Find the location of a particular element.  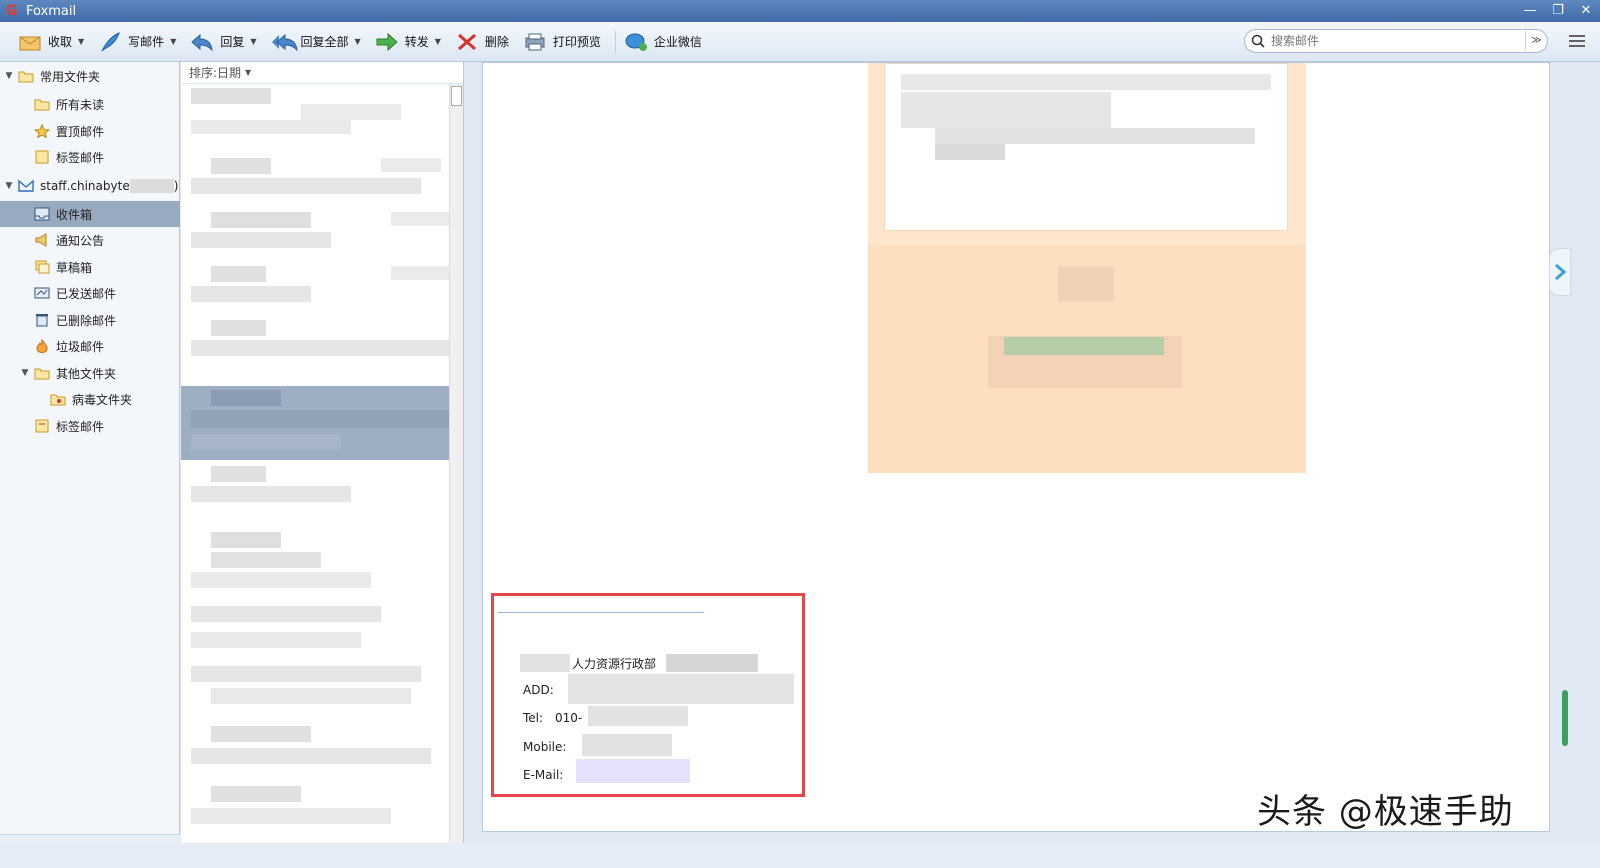

title-bar: G Foxmail — ❐ ✕ is located at coordinates (800, 11).